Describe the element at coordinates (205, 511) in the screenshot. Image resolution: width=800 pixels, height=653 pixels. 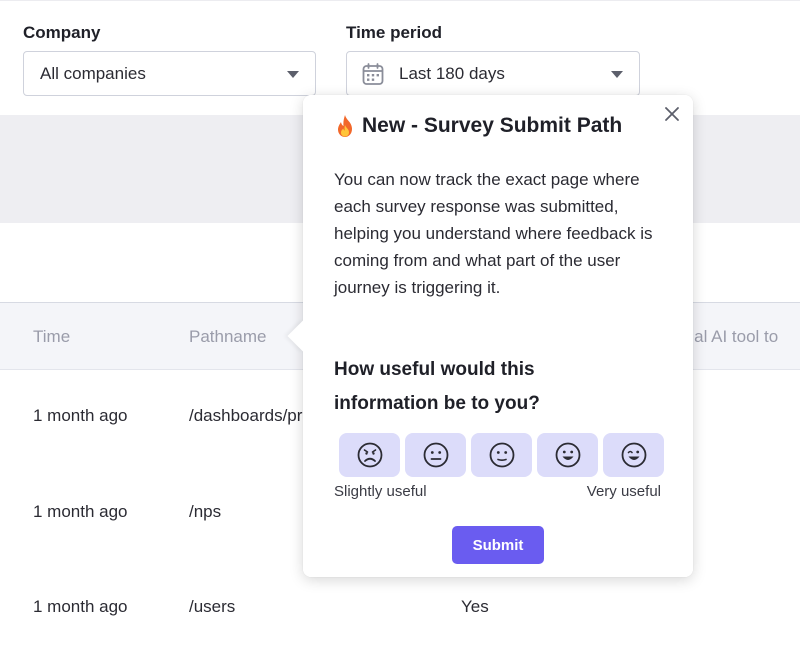
I see `cell-pathname: /nps` at that location.